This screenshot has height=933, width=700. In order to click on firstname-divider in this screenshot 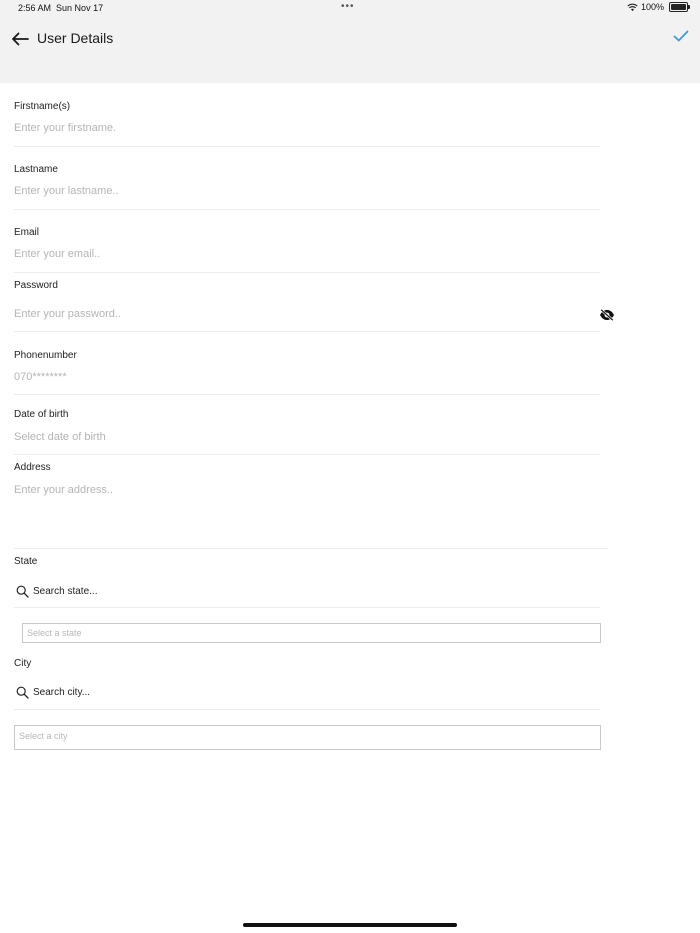, I will do `click(307, 146)`.